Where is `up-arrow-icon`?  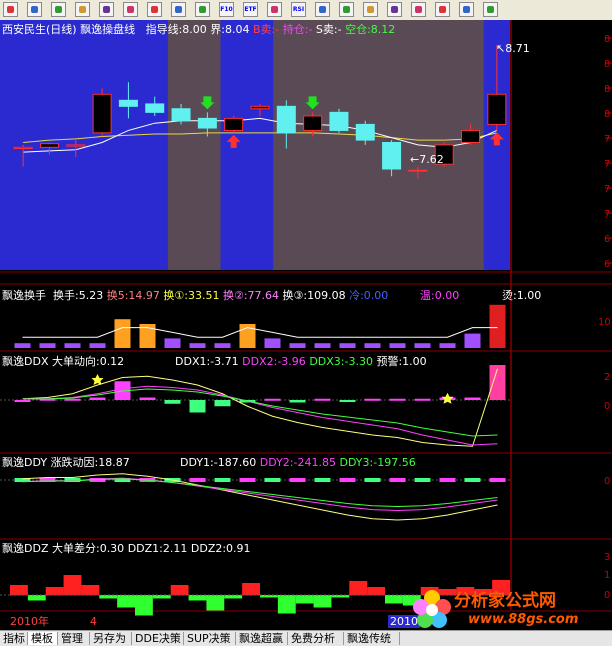 up-arrow-icon is located at coordinates (466, 9).